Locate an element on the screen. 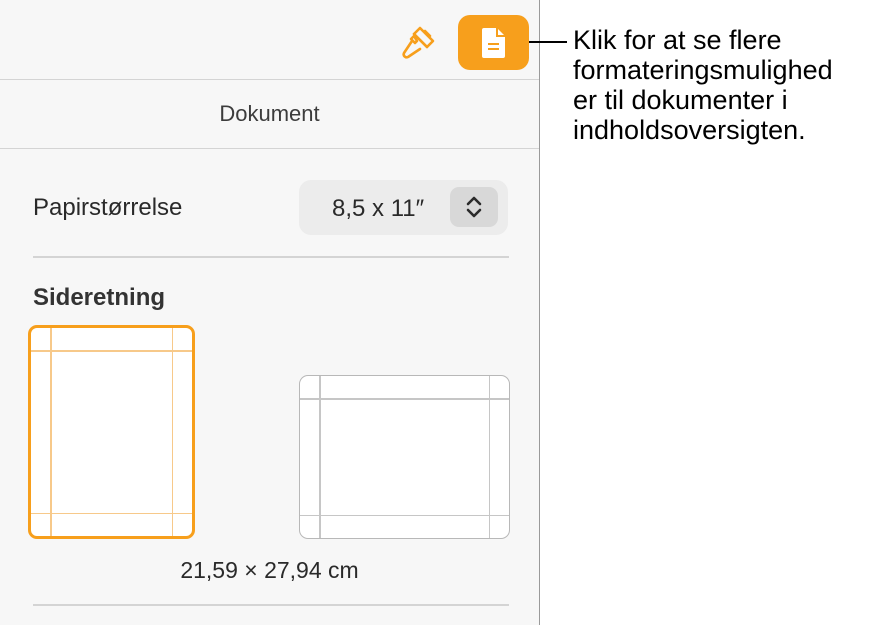 Image resolution: width=870 pixels, height=625 pixels. inspector-toolbar is located at coordinates (269, 40).